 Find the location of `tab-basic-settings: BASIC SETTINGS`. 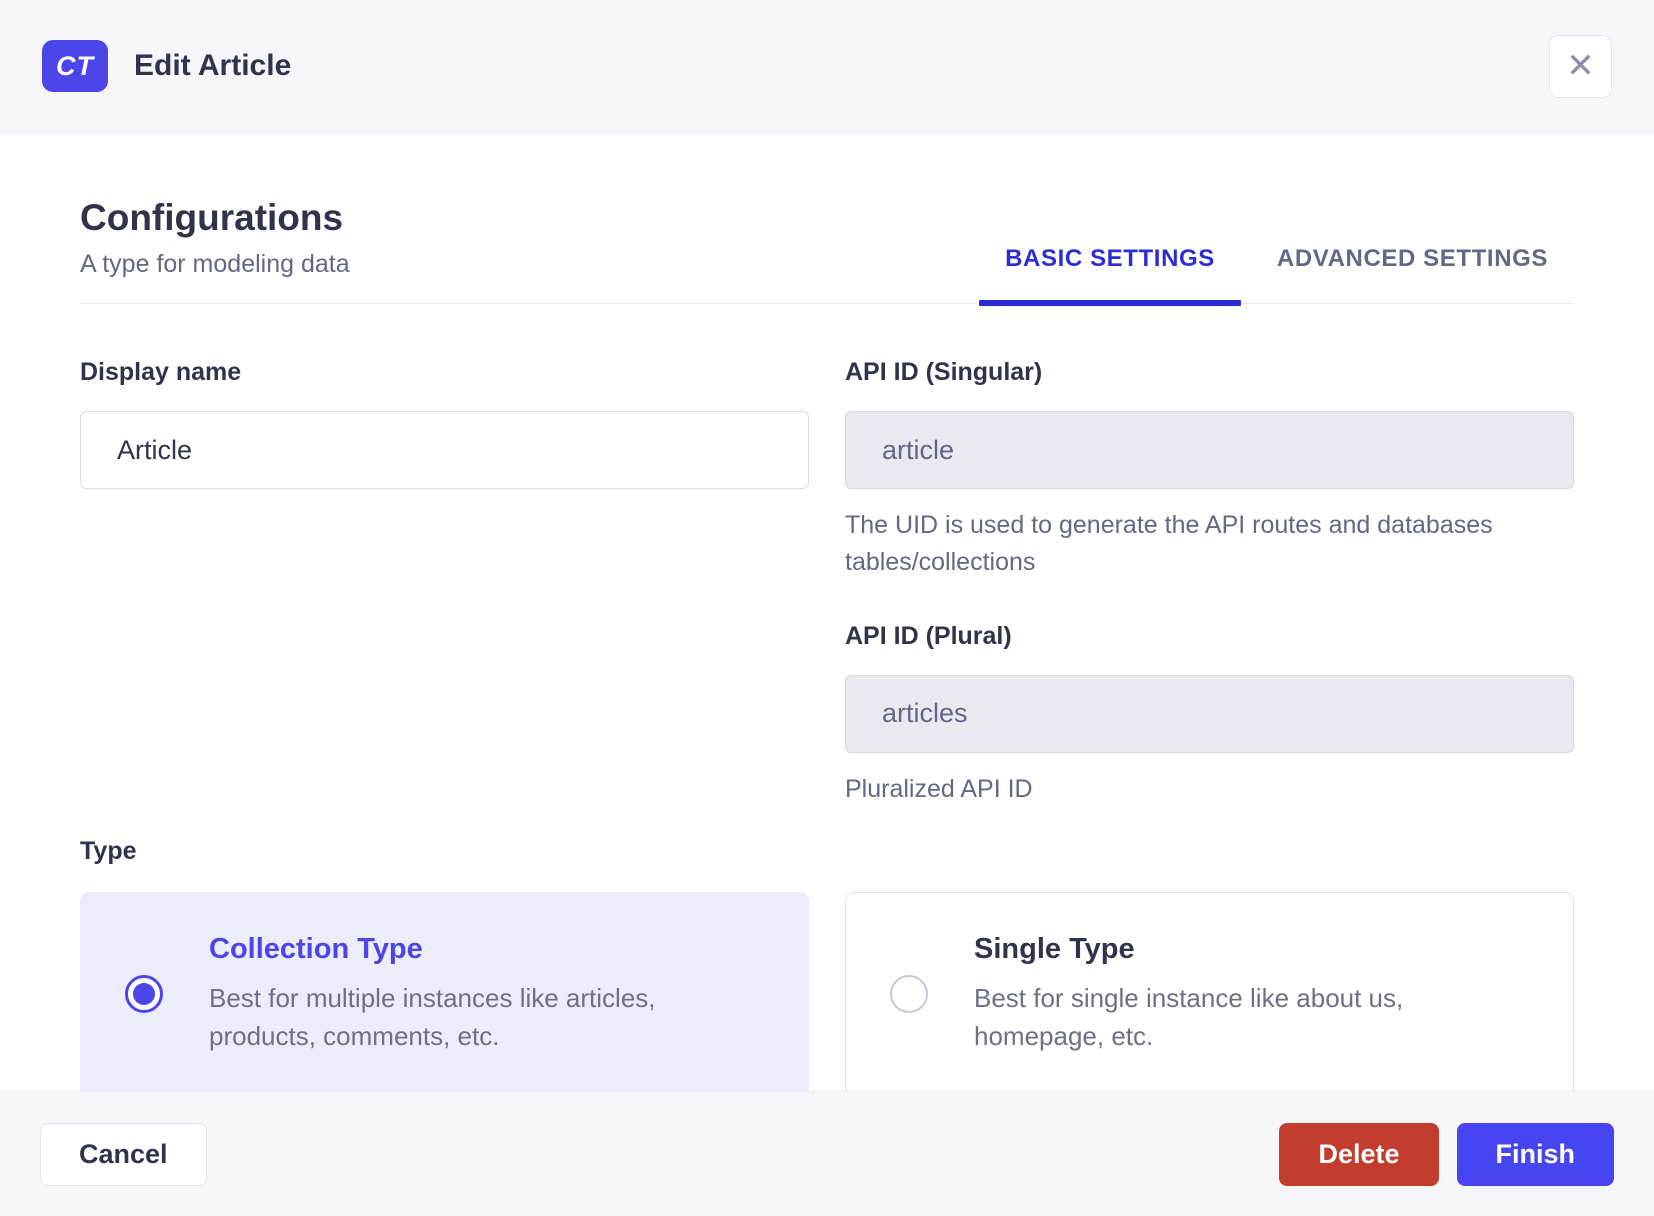

tab-basic-settings: BASIC SETTINGS is located at coordinates (1110, 276).